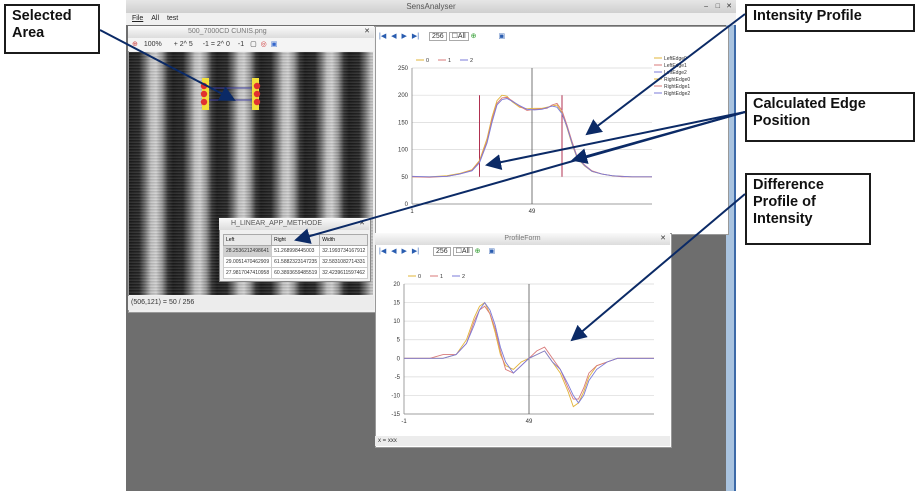 The width and height of the screenshot is (921, 491). What do you see at coordinates (167, 65) in the screenshot?
I see `arrow-selected-area` at bounding box center [167, 65].